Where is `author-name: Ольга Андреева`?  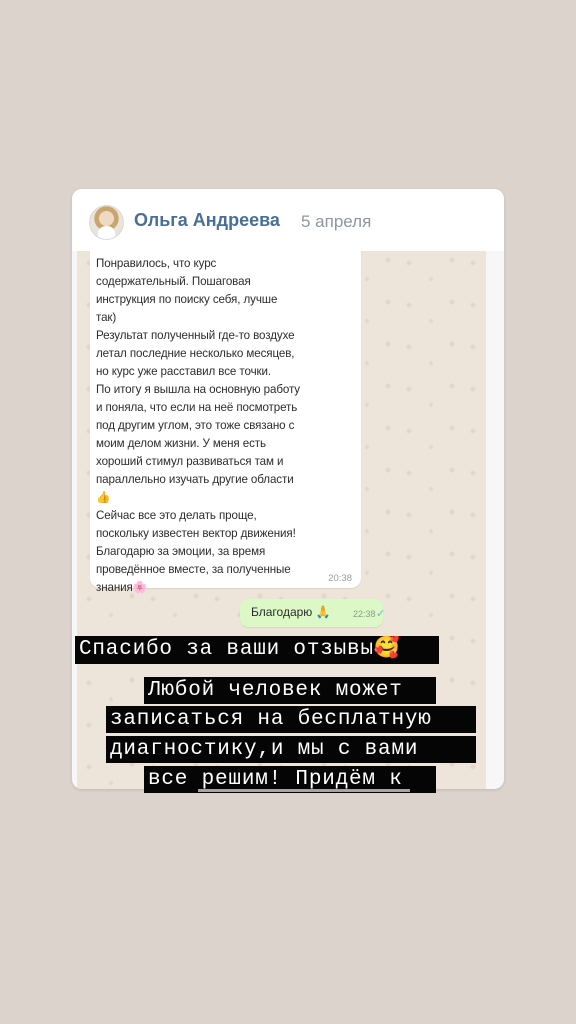
author-name: Ольга Андреева is located at coordinates (207, 220).